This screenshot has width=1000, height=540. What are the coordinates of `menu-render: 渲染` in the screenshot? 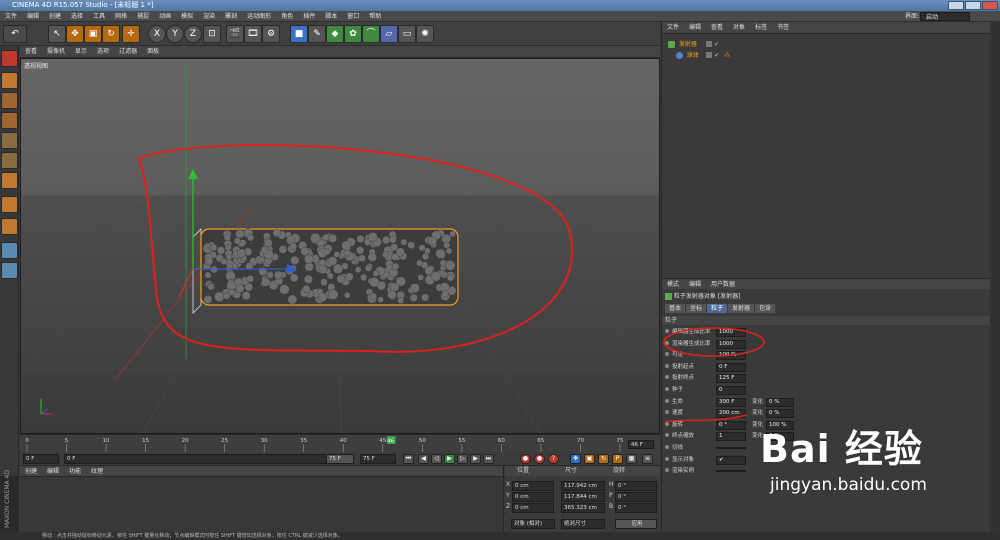 It's located at (209, 16).